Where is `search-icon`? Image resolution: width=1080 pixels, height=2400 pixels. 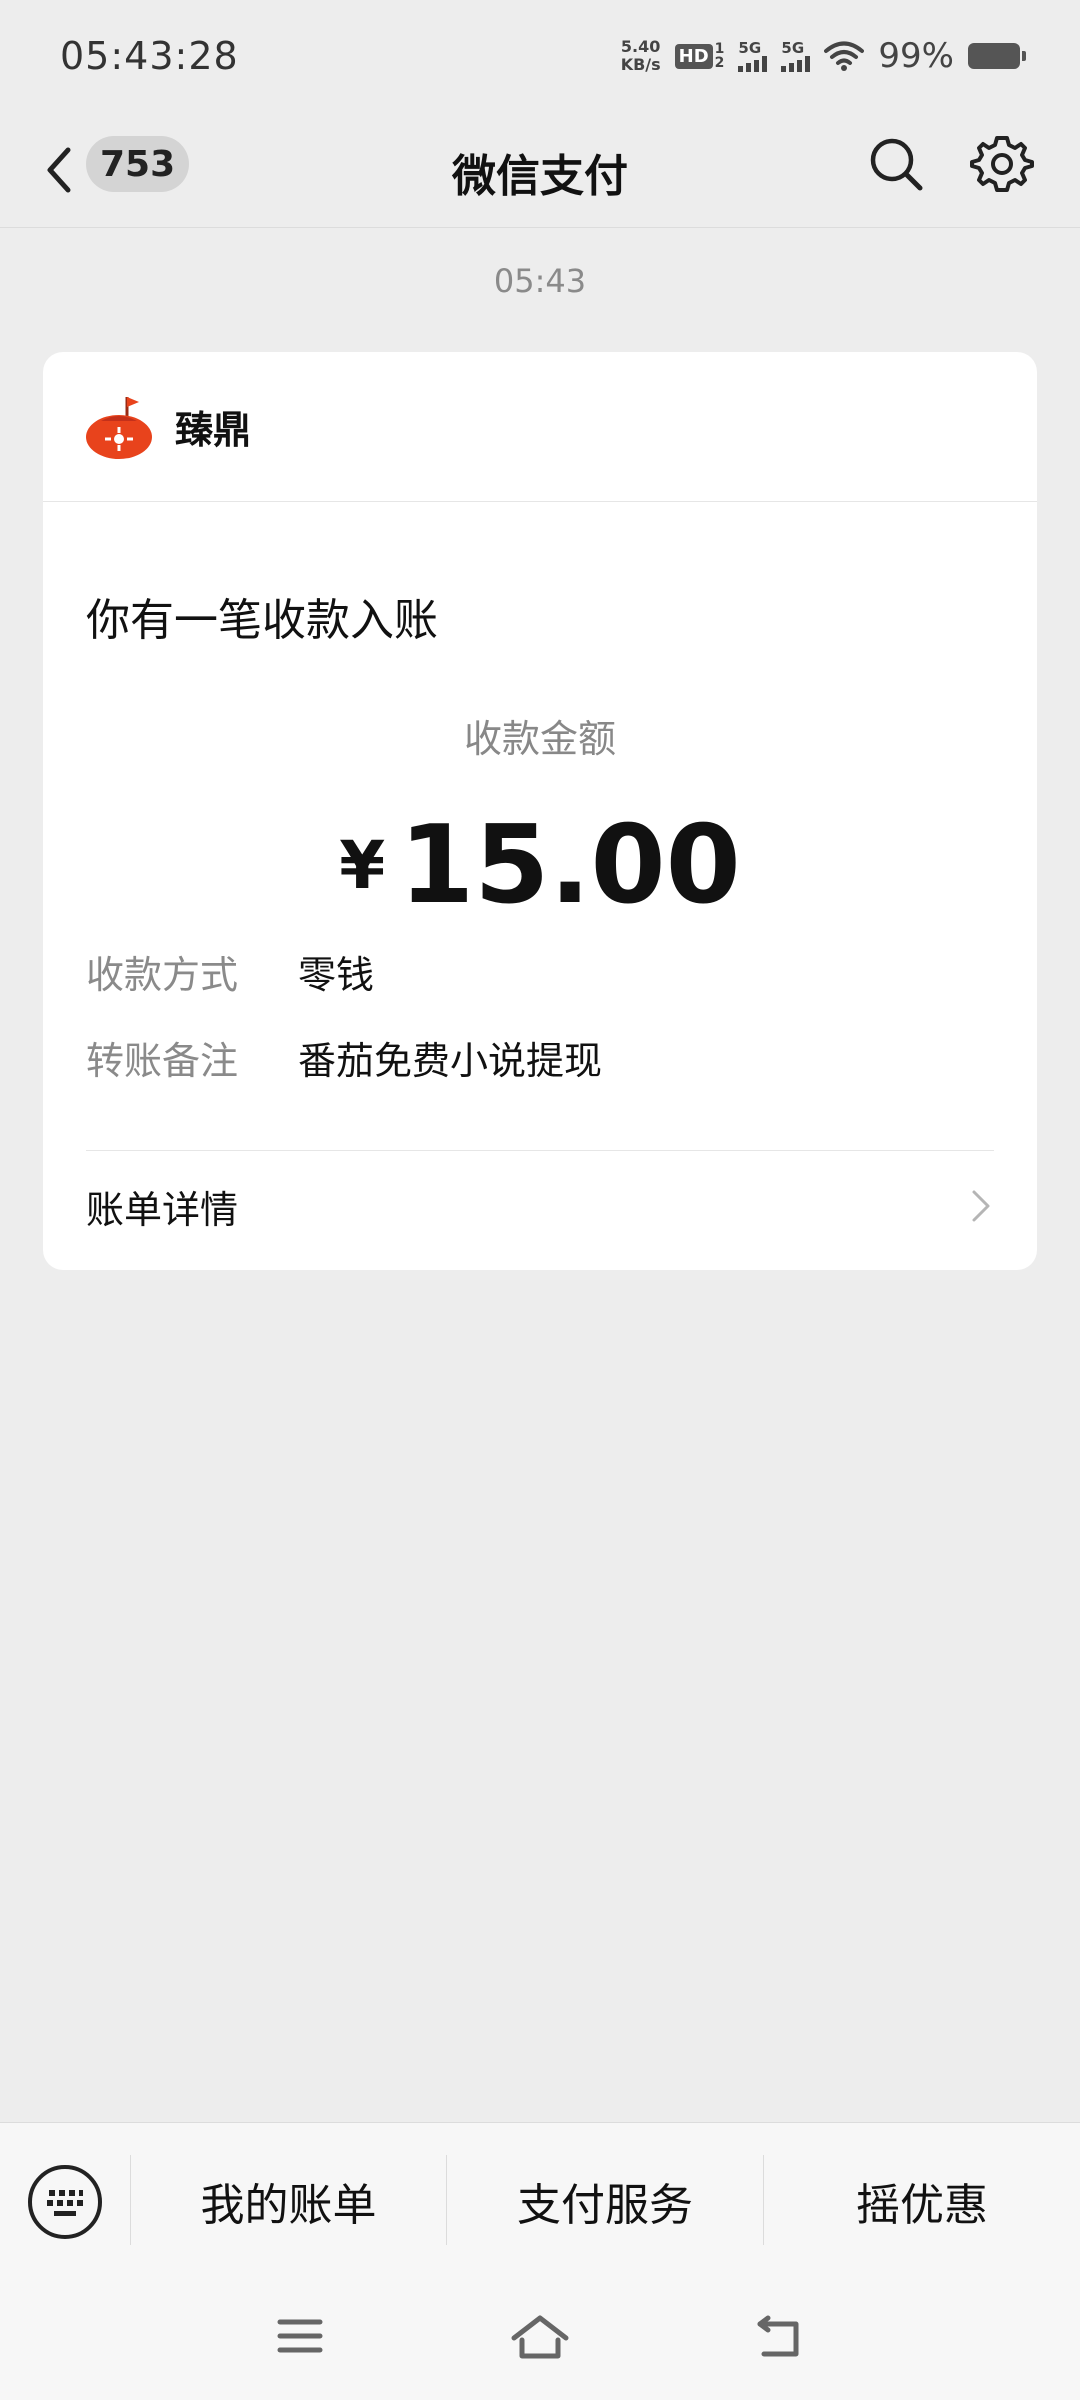 search-icon is located at coordinates (896, 164).